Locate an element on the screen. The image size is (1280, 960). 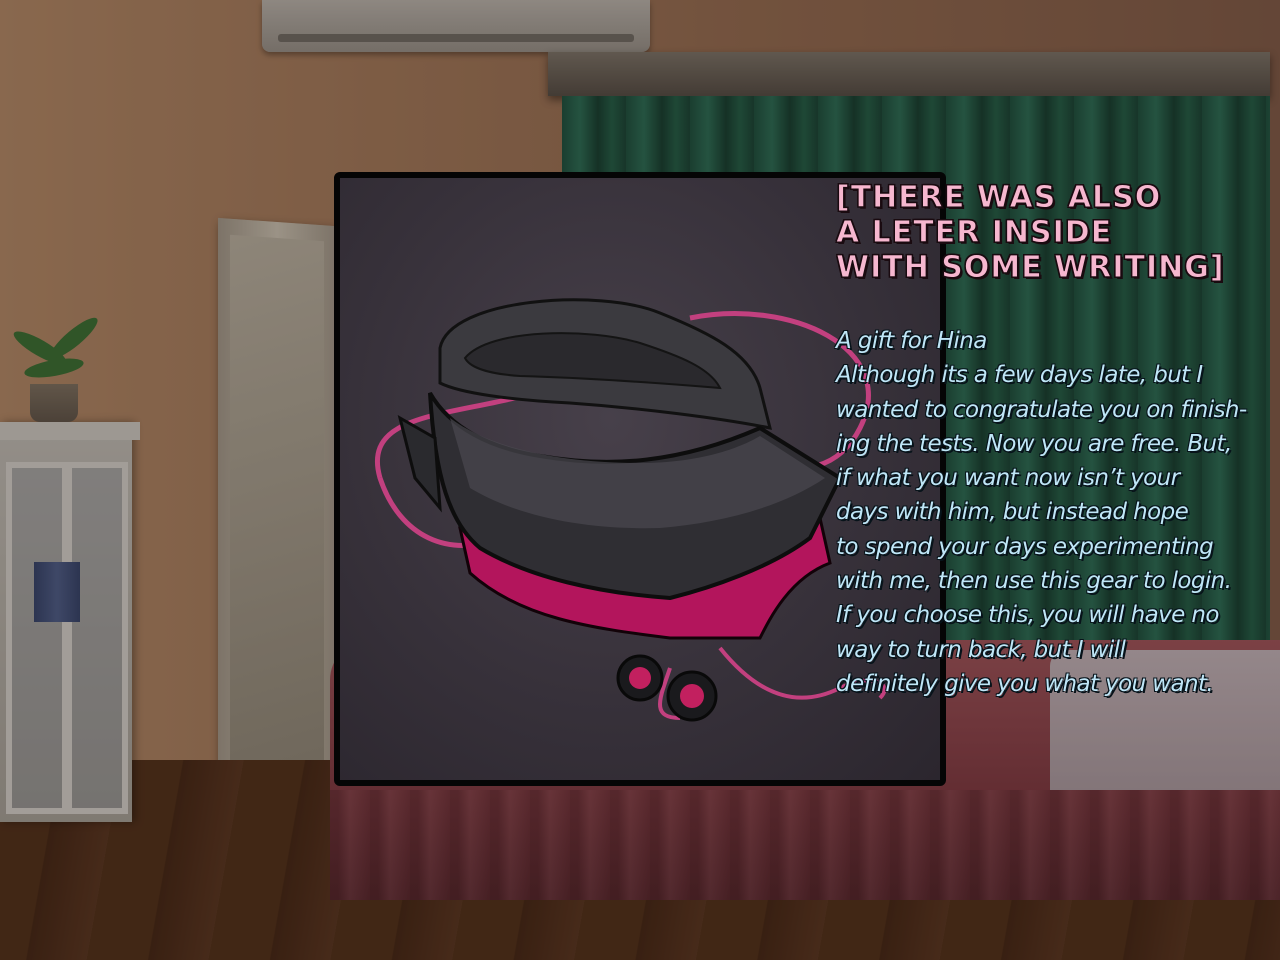
letter-line: A gift for Hina is located at coordinates (911, 341).